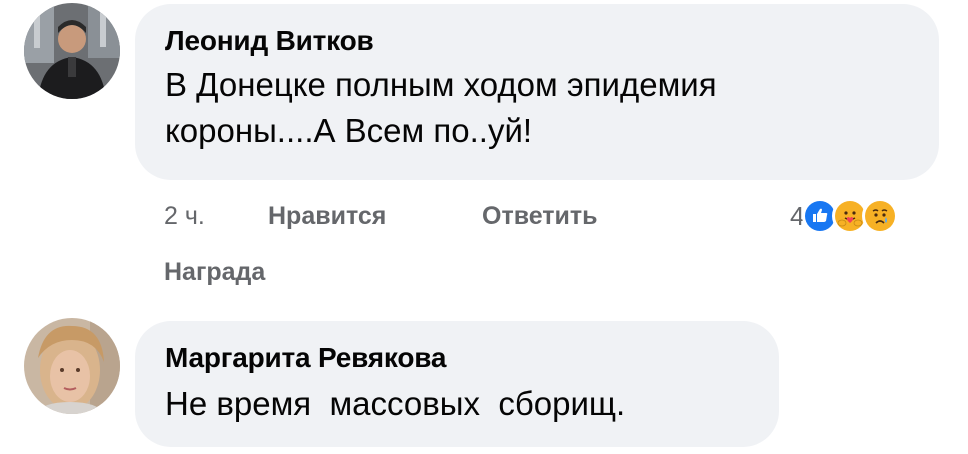 This screenshot has height=454, width=968. Describe the element at coordinates (72, 366) in the screenshot. I see `avatar-margarita` at that location.